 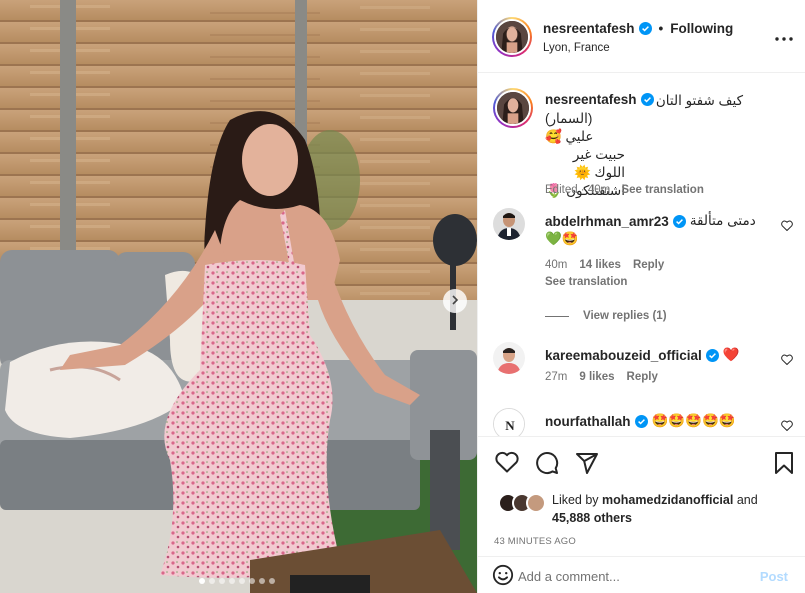 What do you see at coordinates (722, 220) in the screenshot?
I see `comment-text: دمتى متألقة` at bounding box center [722, 220].